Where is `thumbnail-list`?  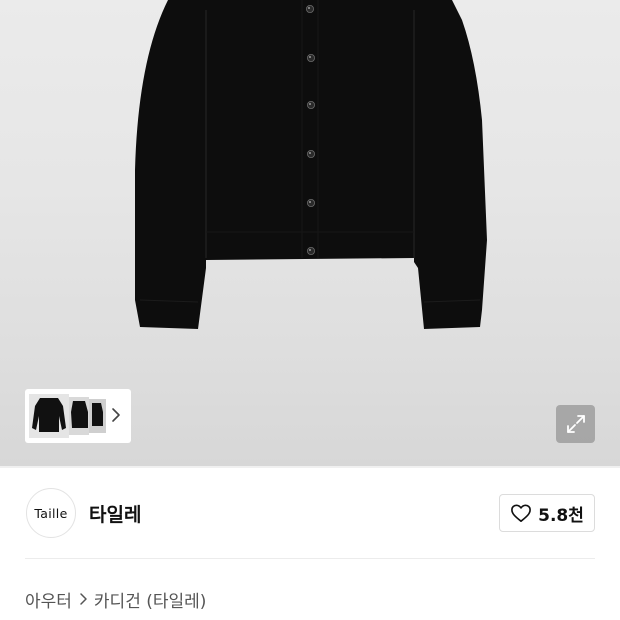 thumbnail-list is located at coordinates (68, 416).